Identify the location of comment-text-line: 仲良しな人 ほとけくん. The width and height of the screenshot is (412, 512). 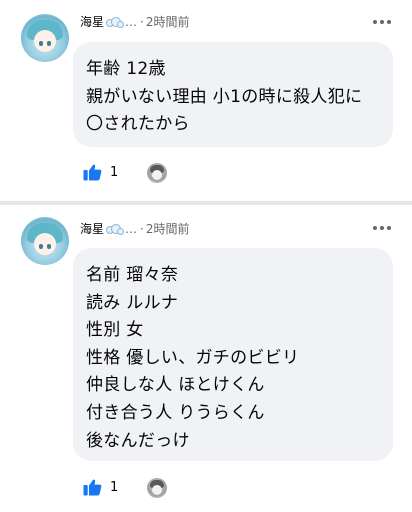
(175, 385).